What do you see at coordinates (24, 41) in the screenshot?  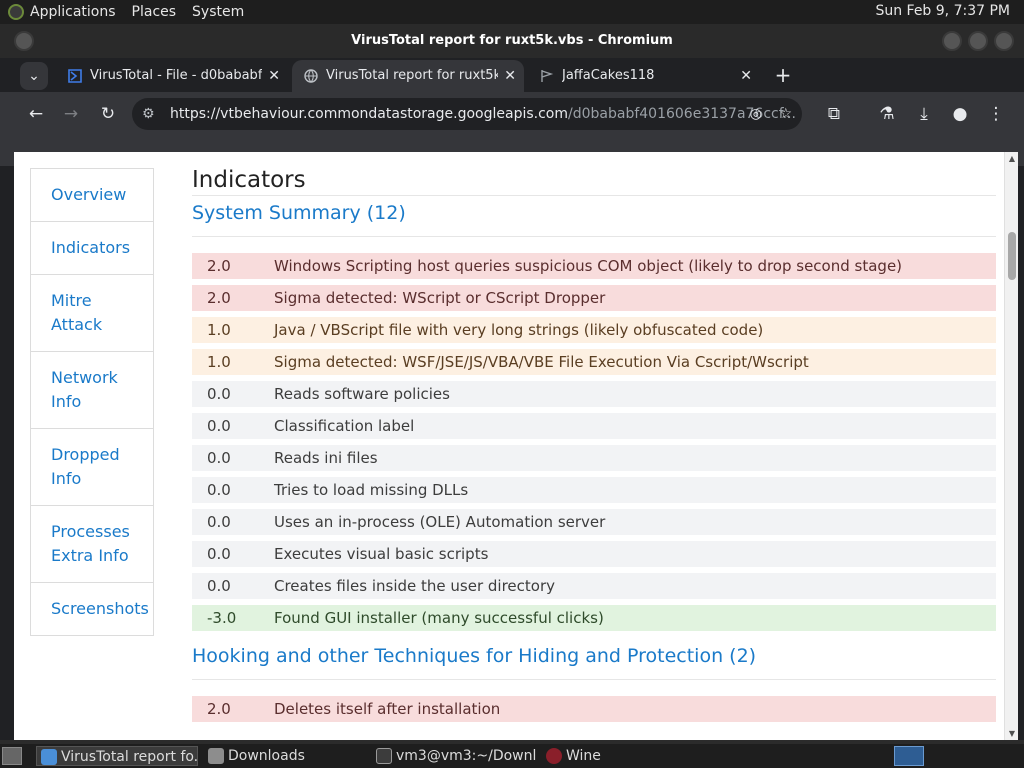 I see `window-menu-button` at bounding box center [24, 41].